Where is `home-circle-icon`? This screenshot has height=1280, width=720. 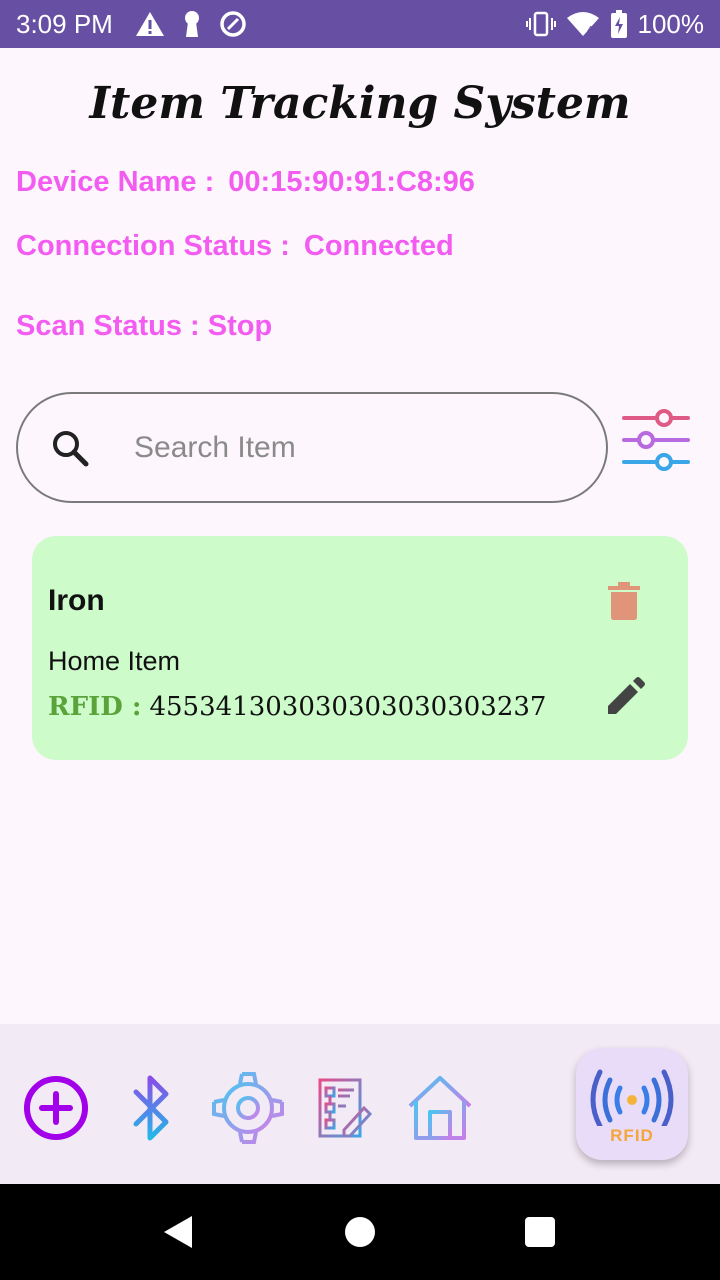 home-circle-icon is located at coordinates (360, 1232).